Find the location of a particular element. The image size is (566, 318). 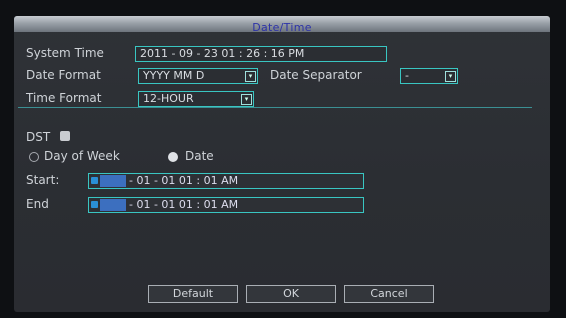

cancel-button: Cancel is located at coordinates (389, 294).